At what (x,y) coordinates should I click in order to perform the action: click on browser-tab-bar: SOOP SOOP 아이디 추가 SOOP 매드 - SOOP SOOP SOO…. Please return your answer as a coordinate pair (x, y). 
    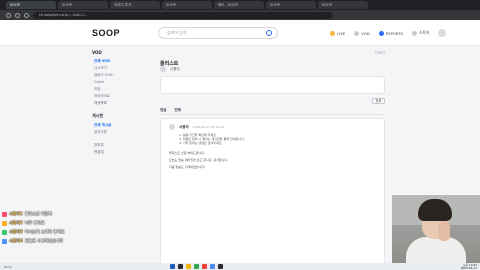
    Looking at the image, I should click on (240, 5).